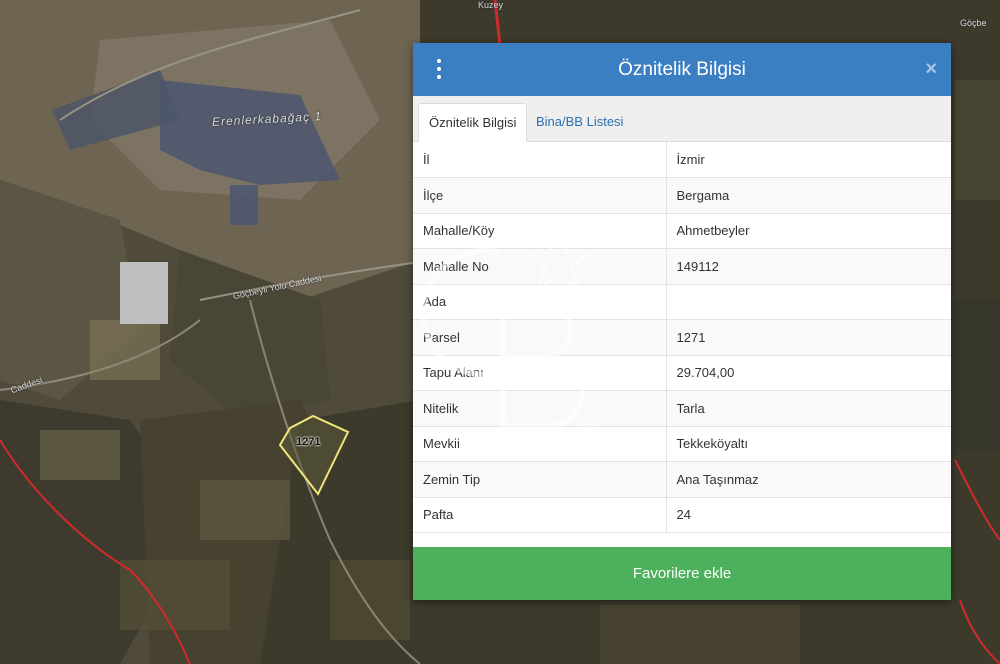 The image size is (1000, 664). What do you see at coordinates (308, 442) in the screenshot?
I see `parcel-number-label: 1271` at bounding box center [308, 442].